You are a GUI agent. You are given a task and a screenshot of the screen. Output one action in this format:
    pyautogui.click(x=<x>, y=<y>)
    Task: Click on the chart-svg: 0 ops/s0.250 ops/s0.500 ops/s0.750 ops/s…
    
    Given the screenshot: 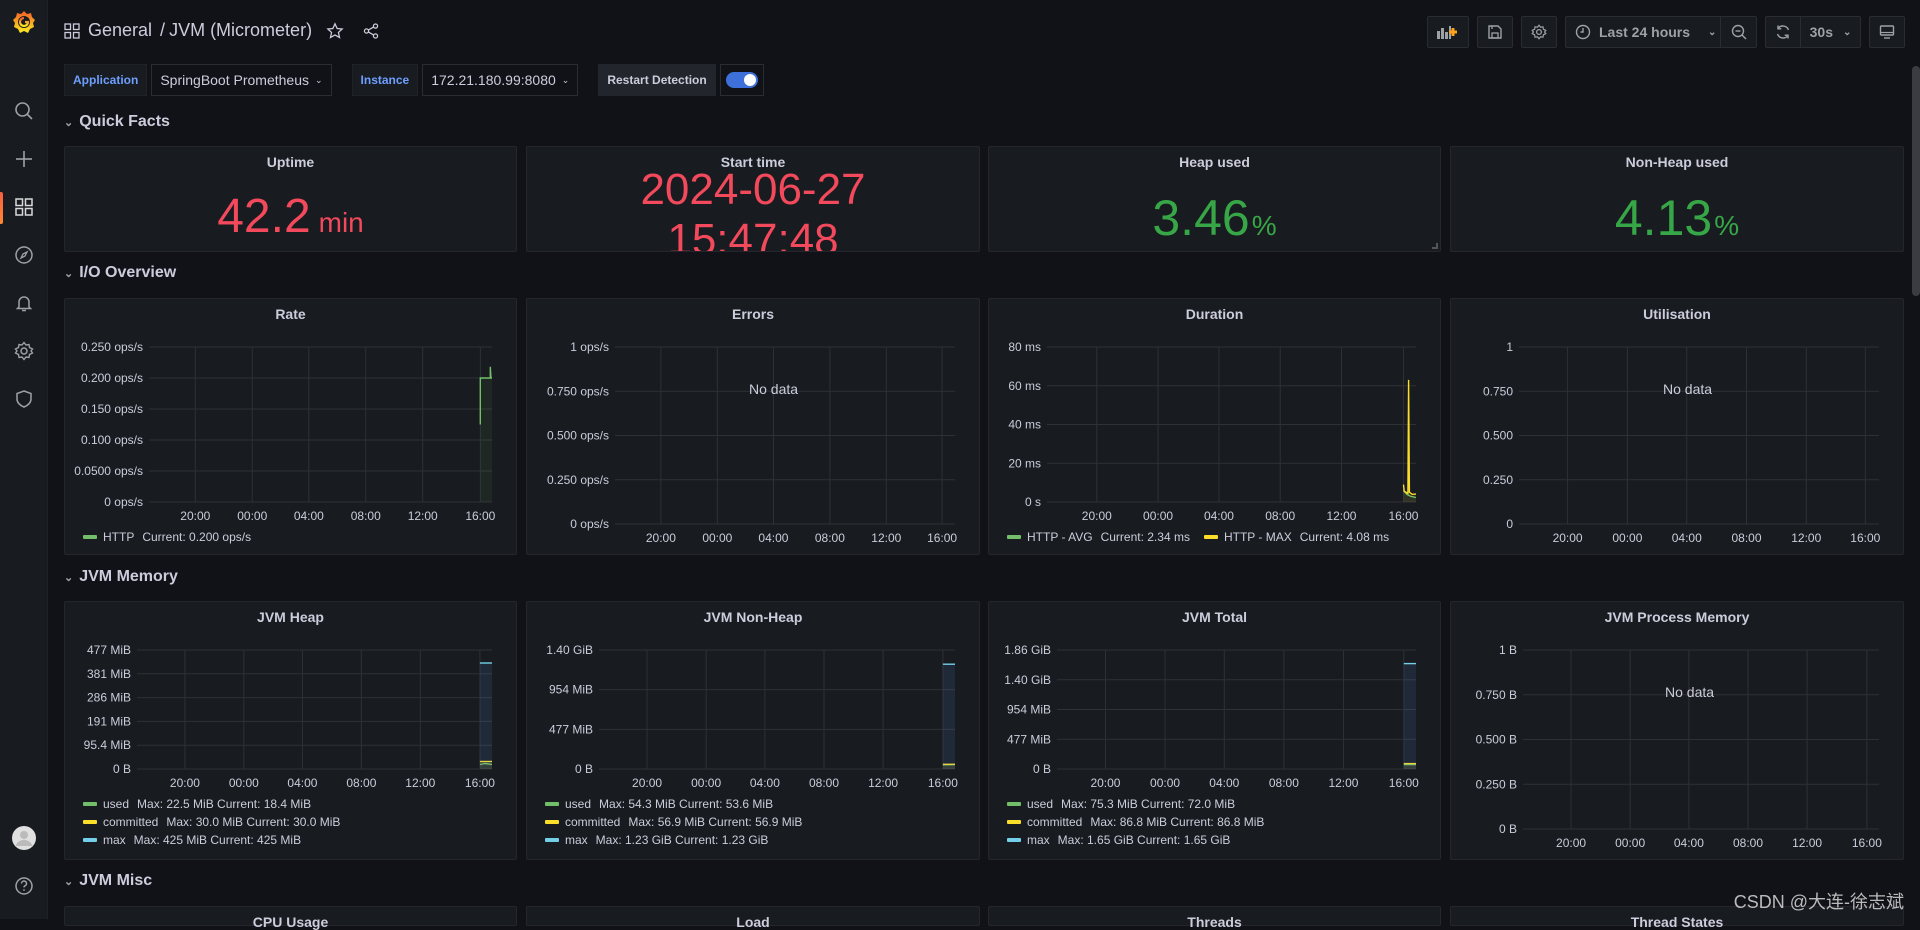 What is the action you would take?
    pyautogui.click(x=754, y=427)
    